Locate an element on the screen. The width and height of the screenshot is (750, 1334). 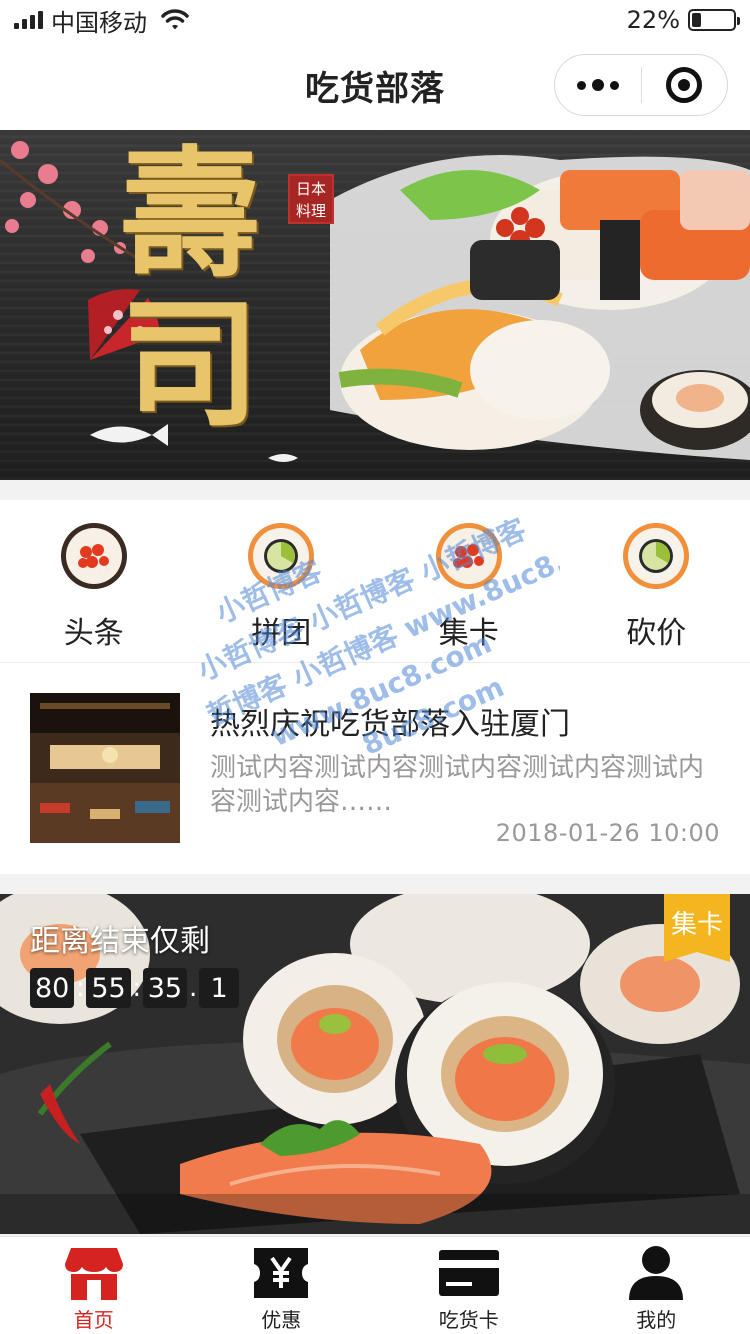
tab-label: 优惠 is located at coordinates (281, 1320).